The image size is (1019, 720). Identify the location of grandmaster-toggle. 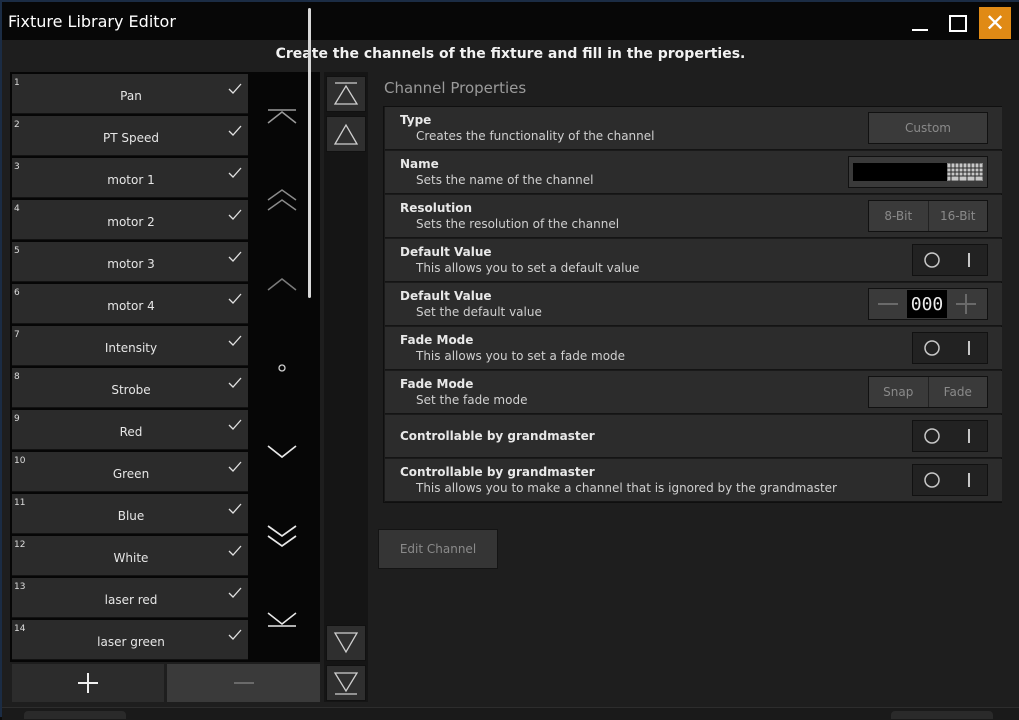
(950, 436).